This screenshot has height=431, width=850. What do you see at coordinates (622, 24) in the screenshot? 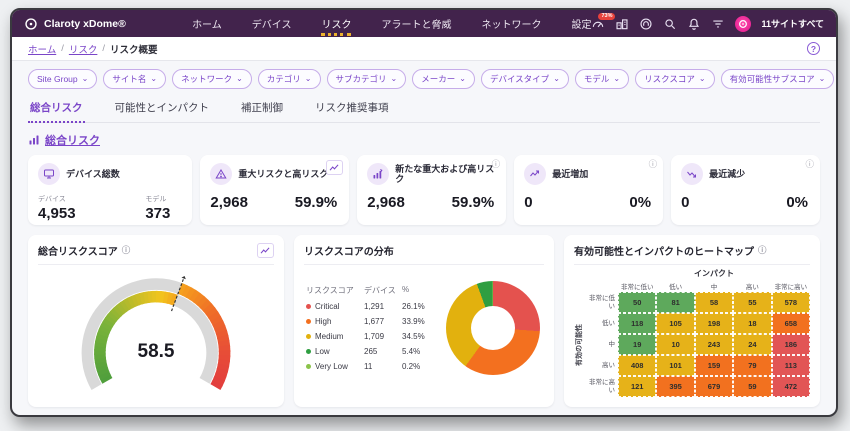
I see `sites-building-icon` at bounding box center [622, 24].